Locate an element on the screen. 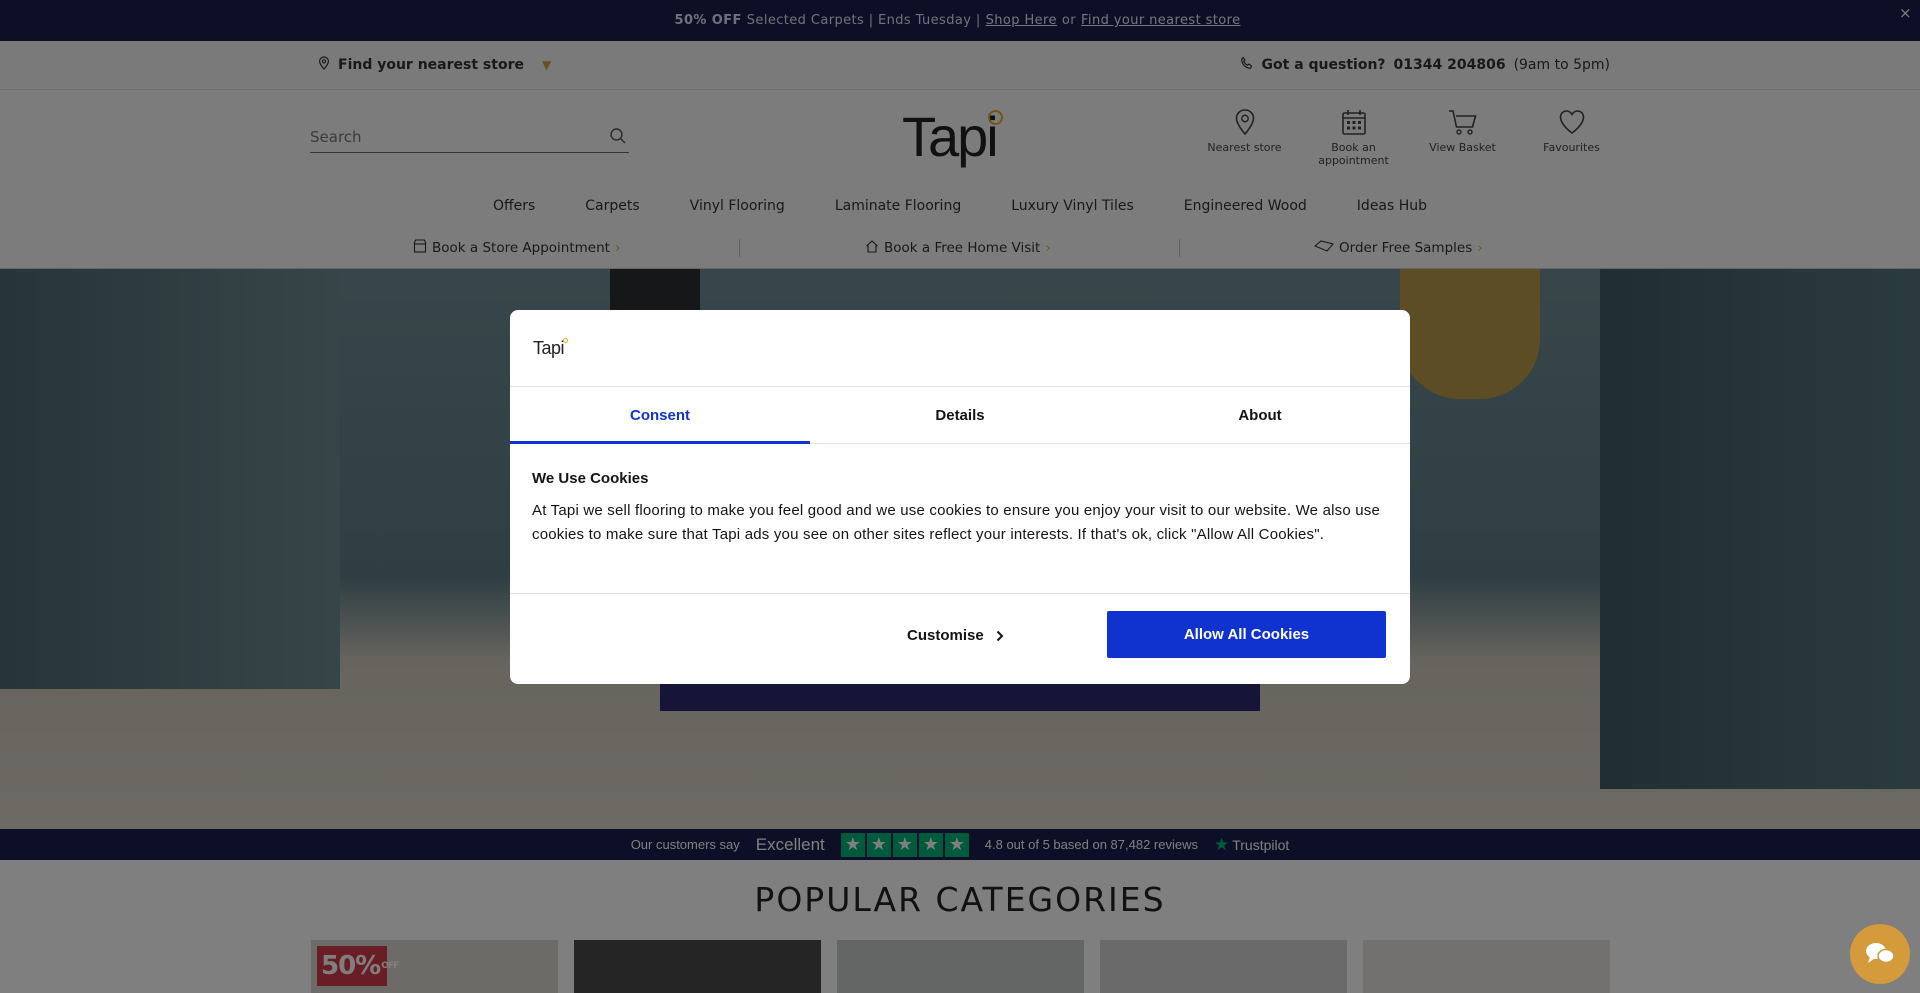  cookie-dialog-logo: Tapi is located at coordinates (551, 348).